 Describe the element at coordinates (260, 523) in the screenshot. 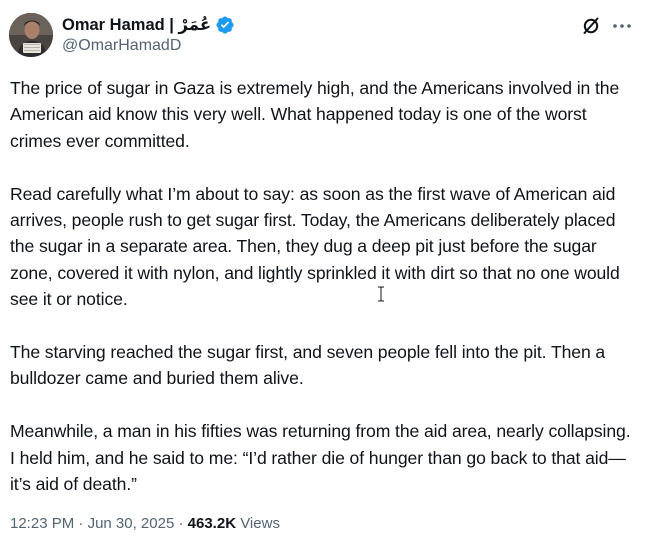

I see `views-label: Views` at that location.